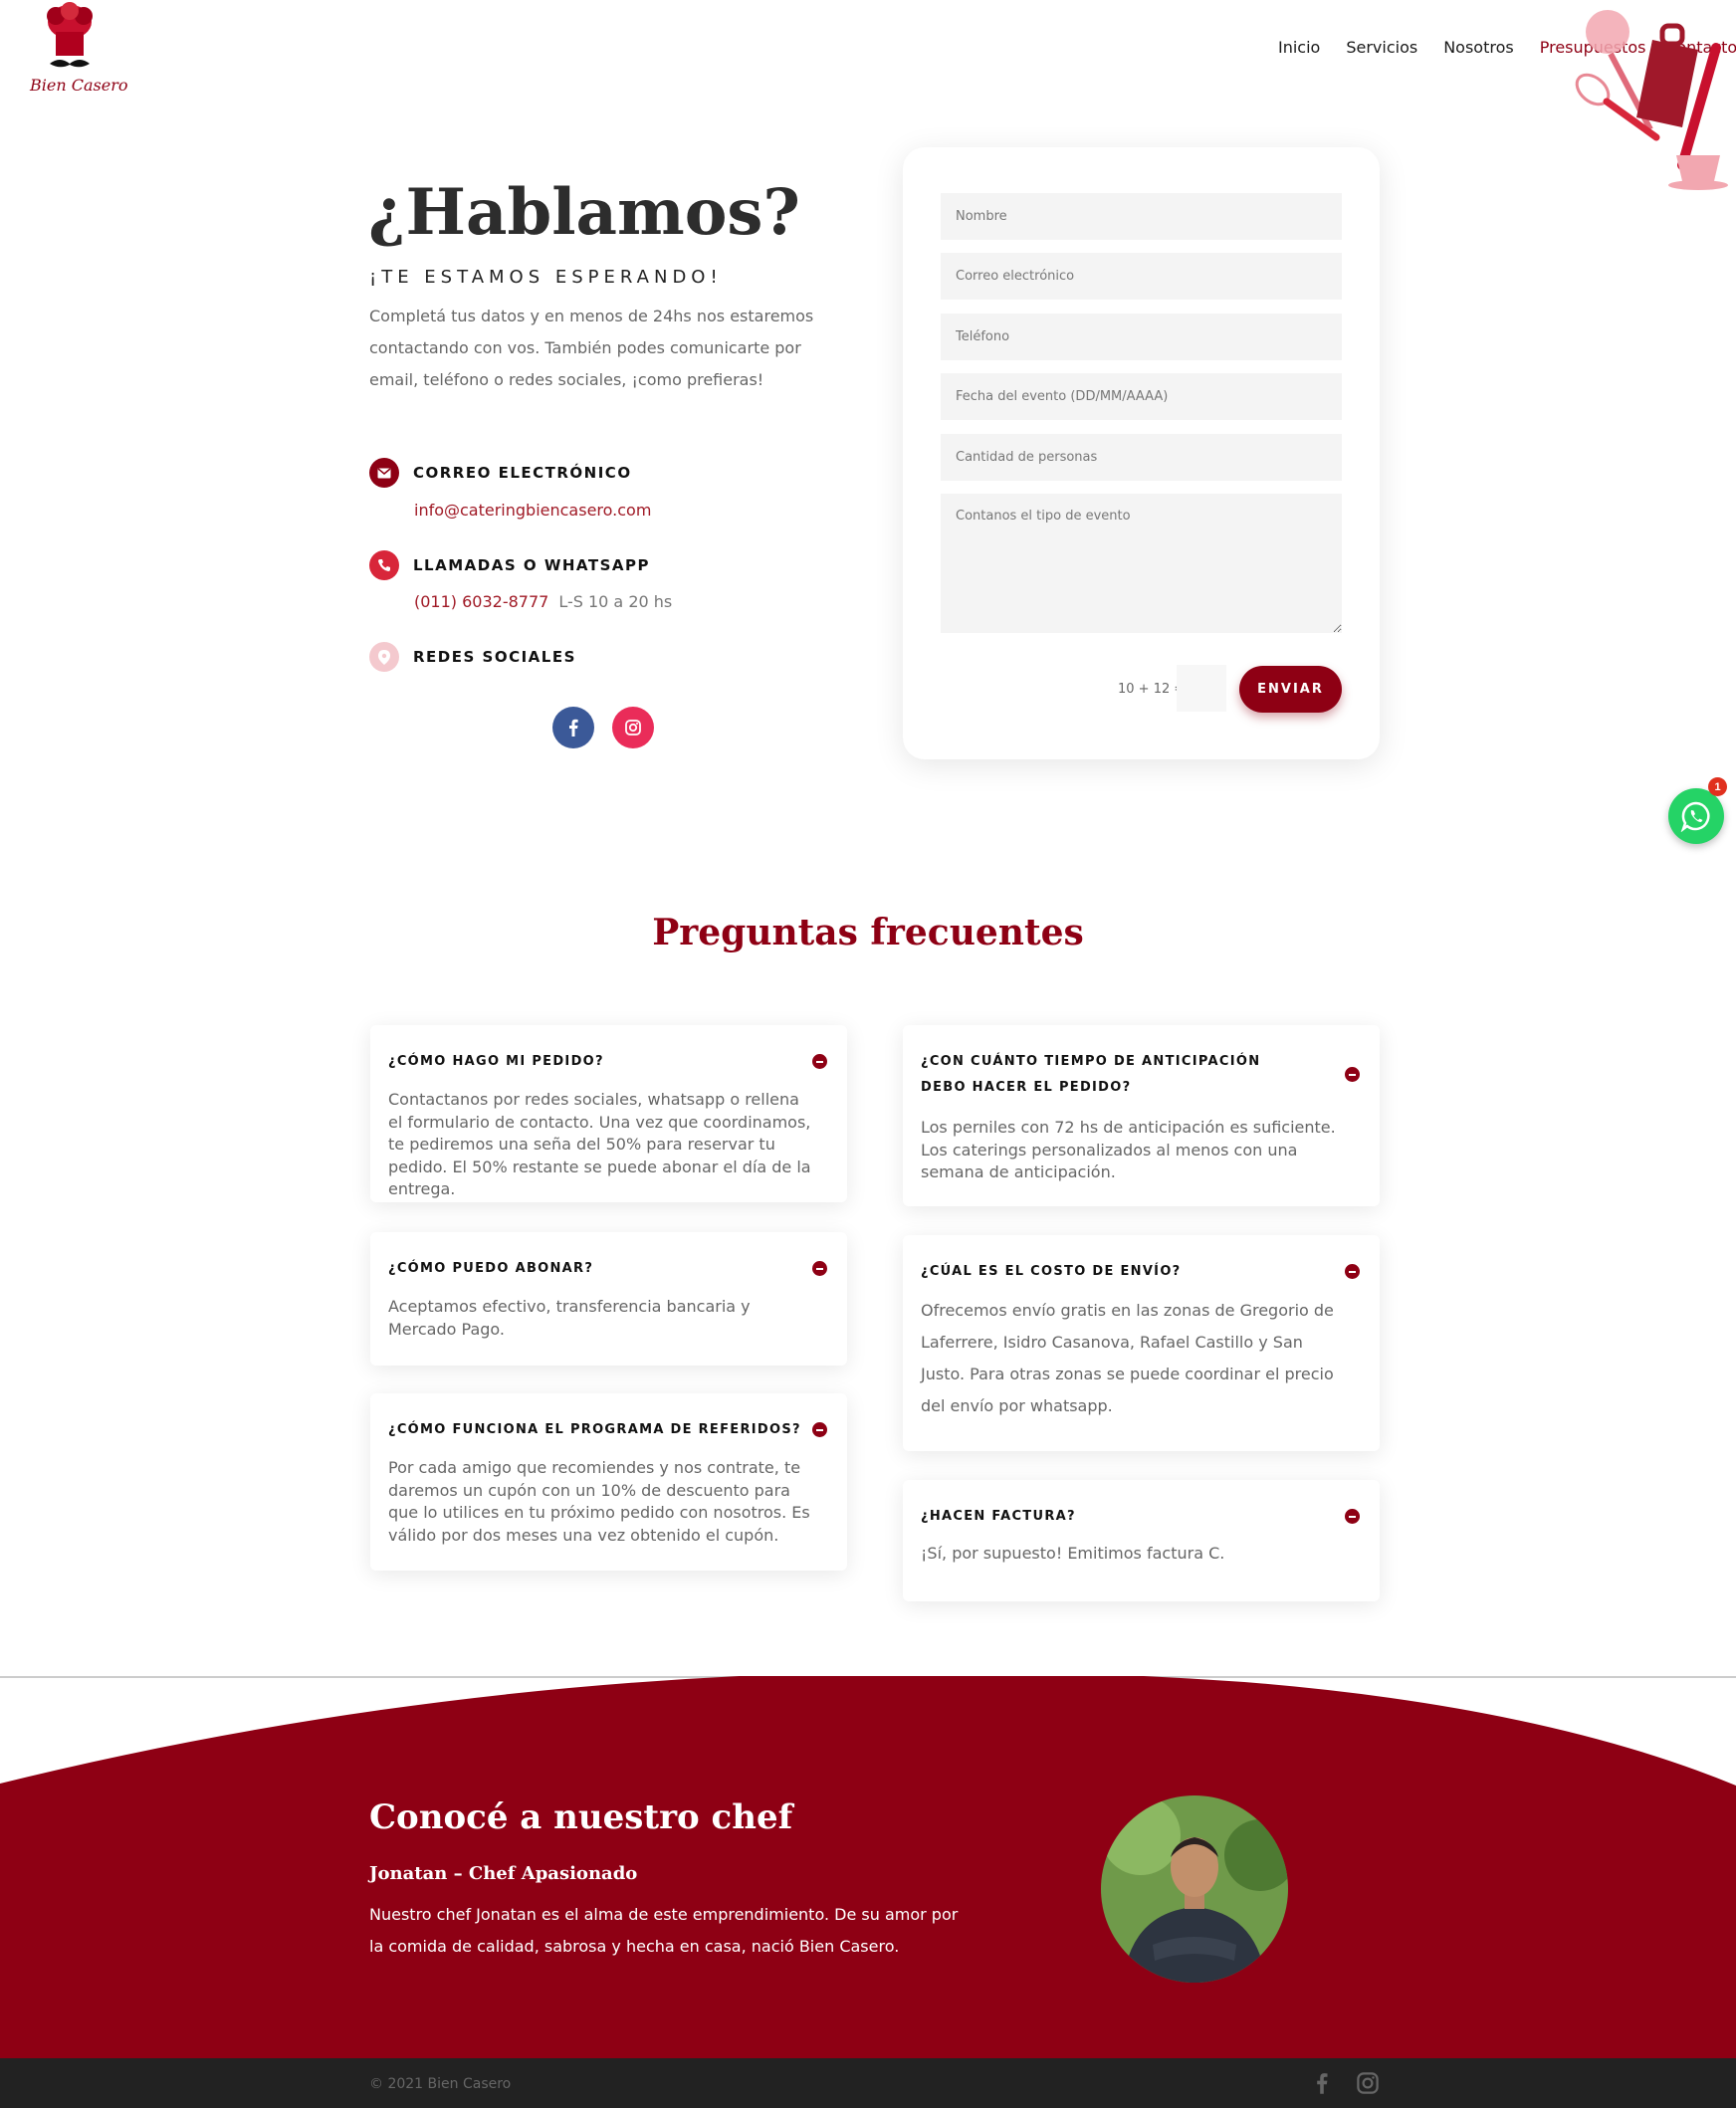 Image resolution: width=1736 pixels, height=2108 pixels. What do you see at coordinates (1142, 396) in the screenshot?
I see `event-date-input` at bounding box center [1142, 396].